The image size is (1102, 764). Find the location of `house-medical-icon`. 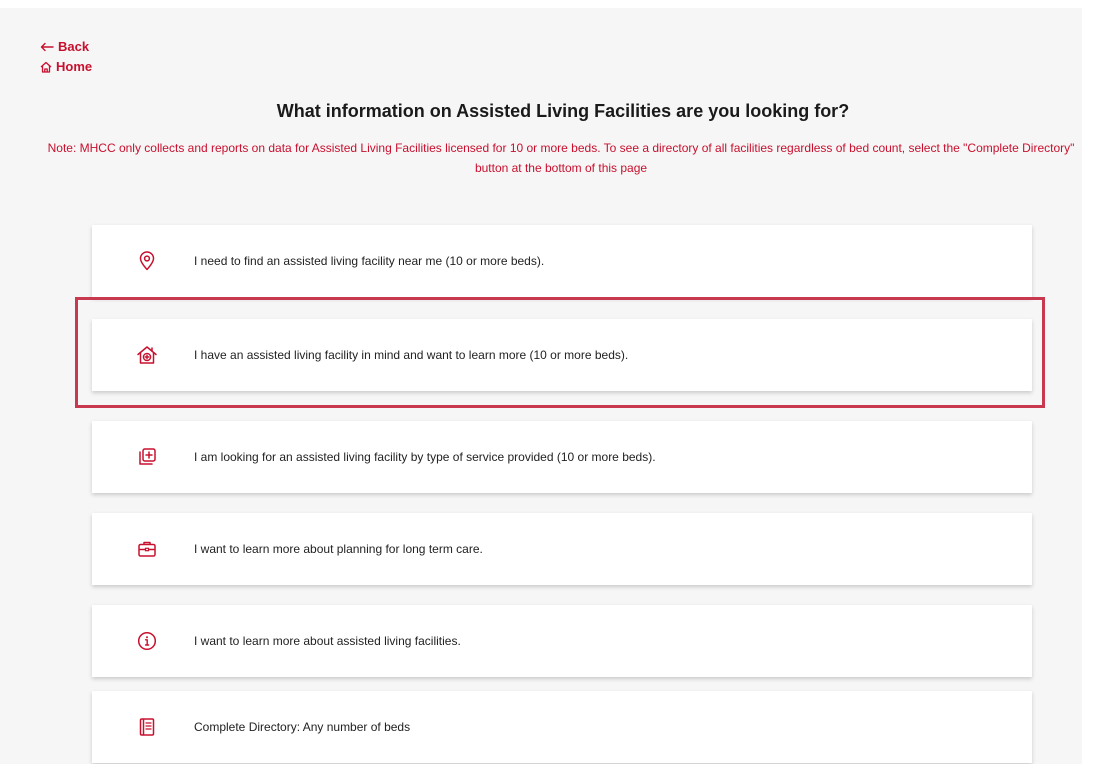

house-medical-icon is located at coordinates (147, 355).